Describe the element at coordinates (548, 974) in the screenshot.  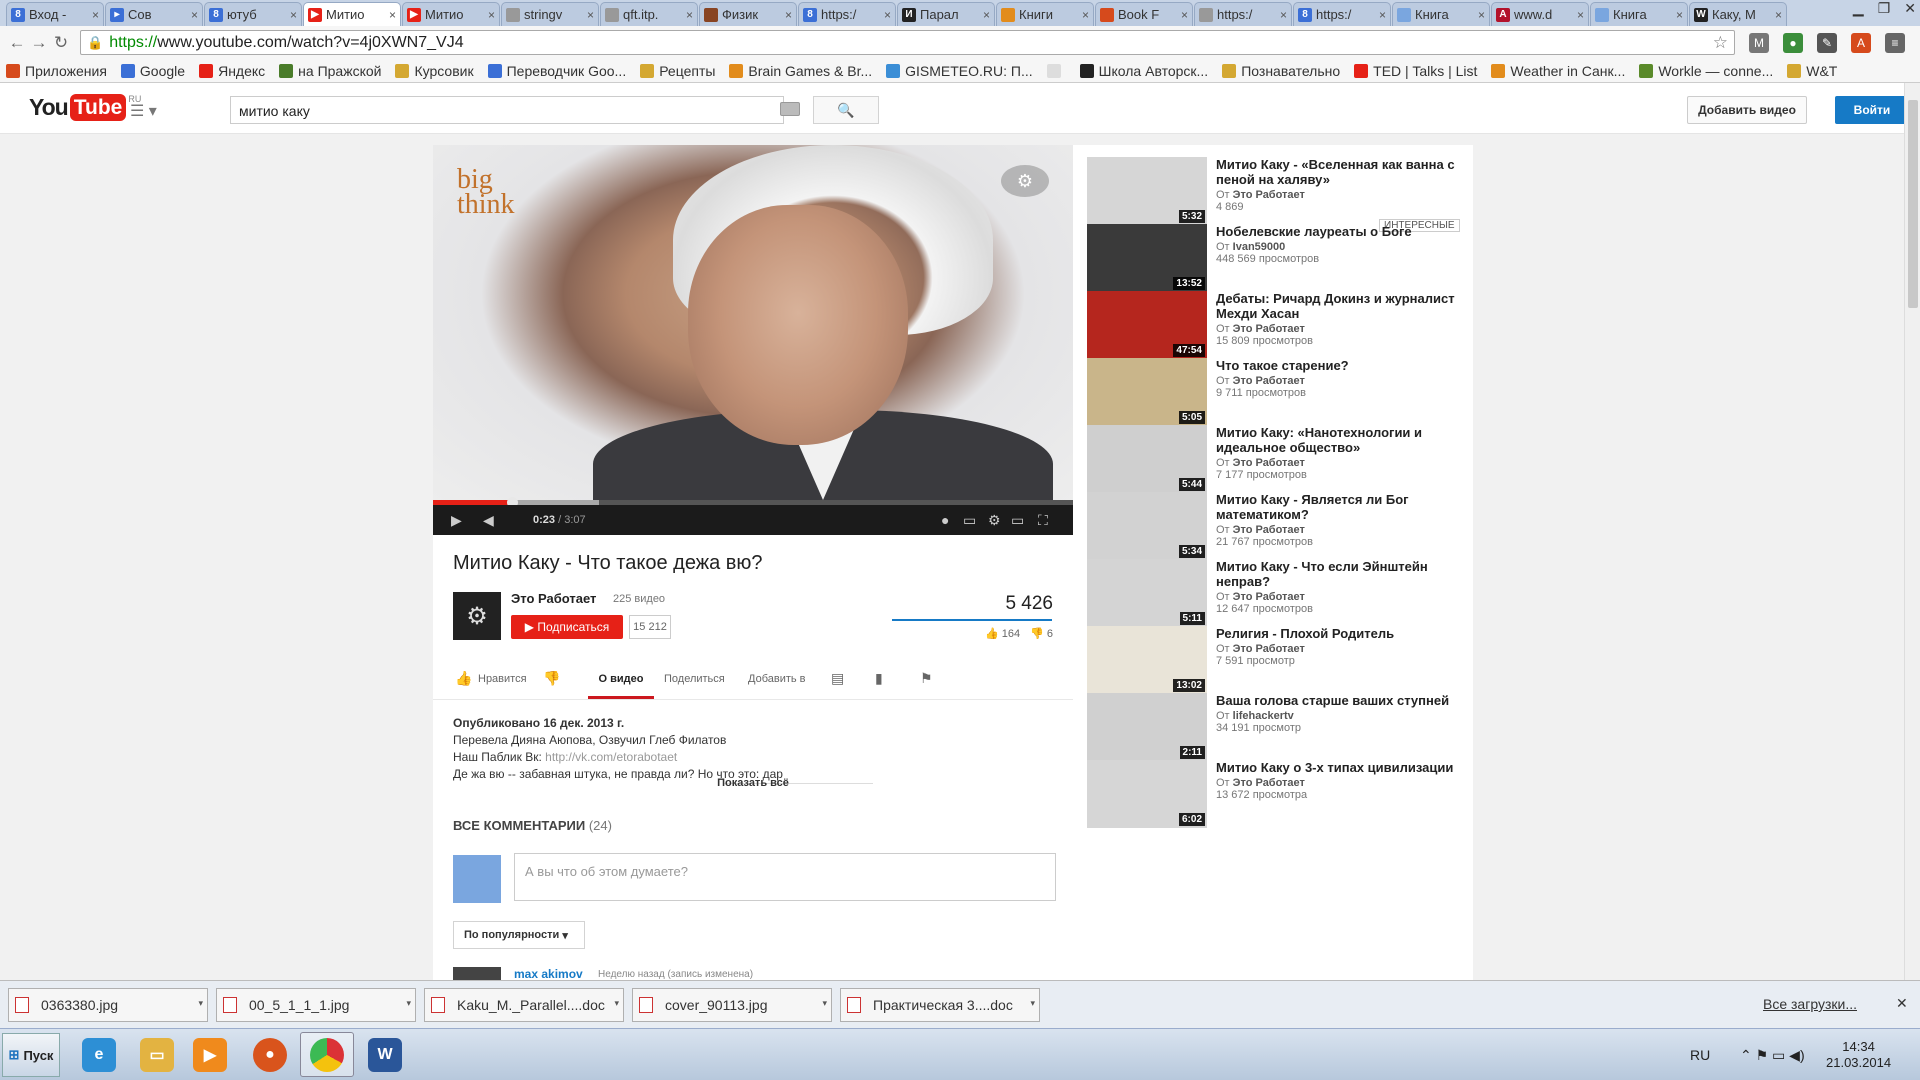
I see `commenter-name: max akimov` at that location.